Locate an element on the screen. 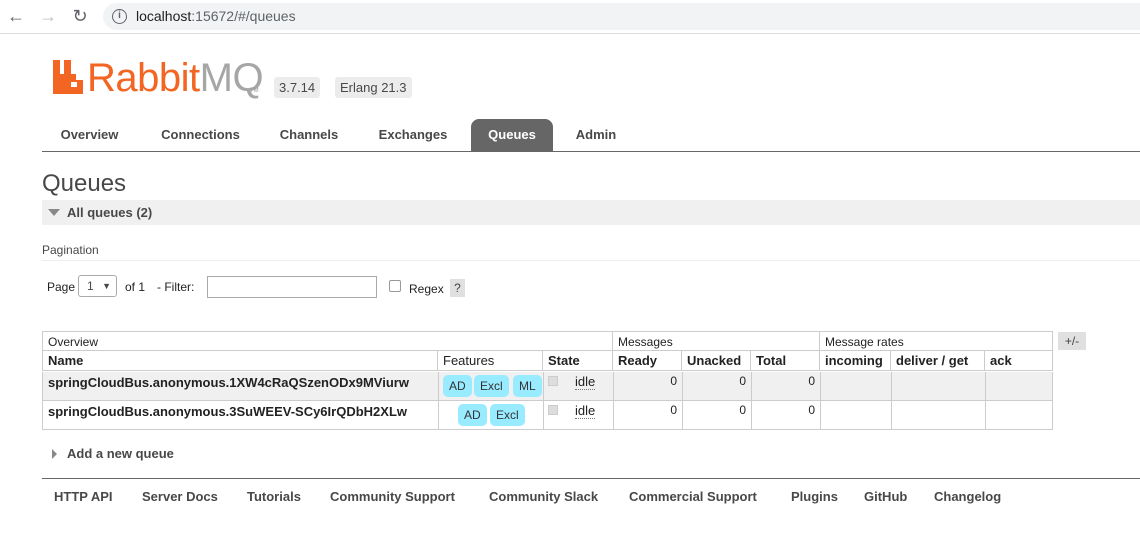 The width and height of the screenshot is (1140, 551). page-label: Page is located at coordinates (61, 287).